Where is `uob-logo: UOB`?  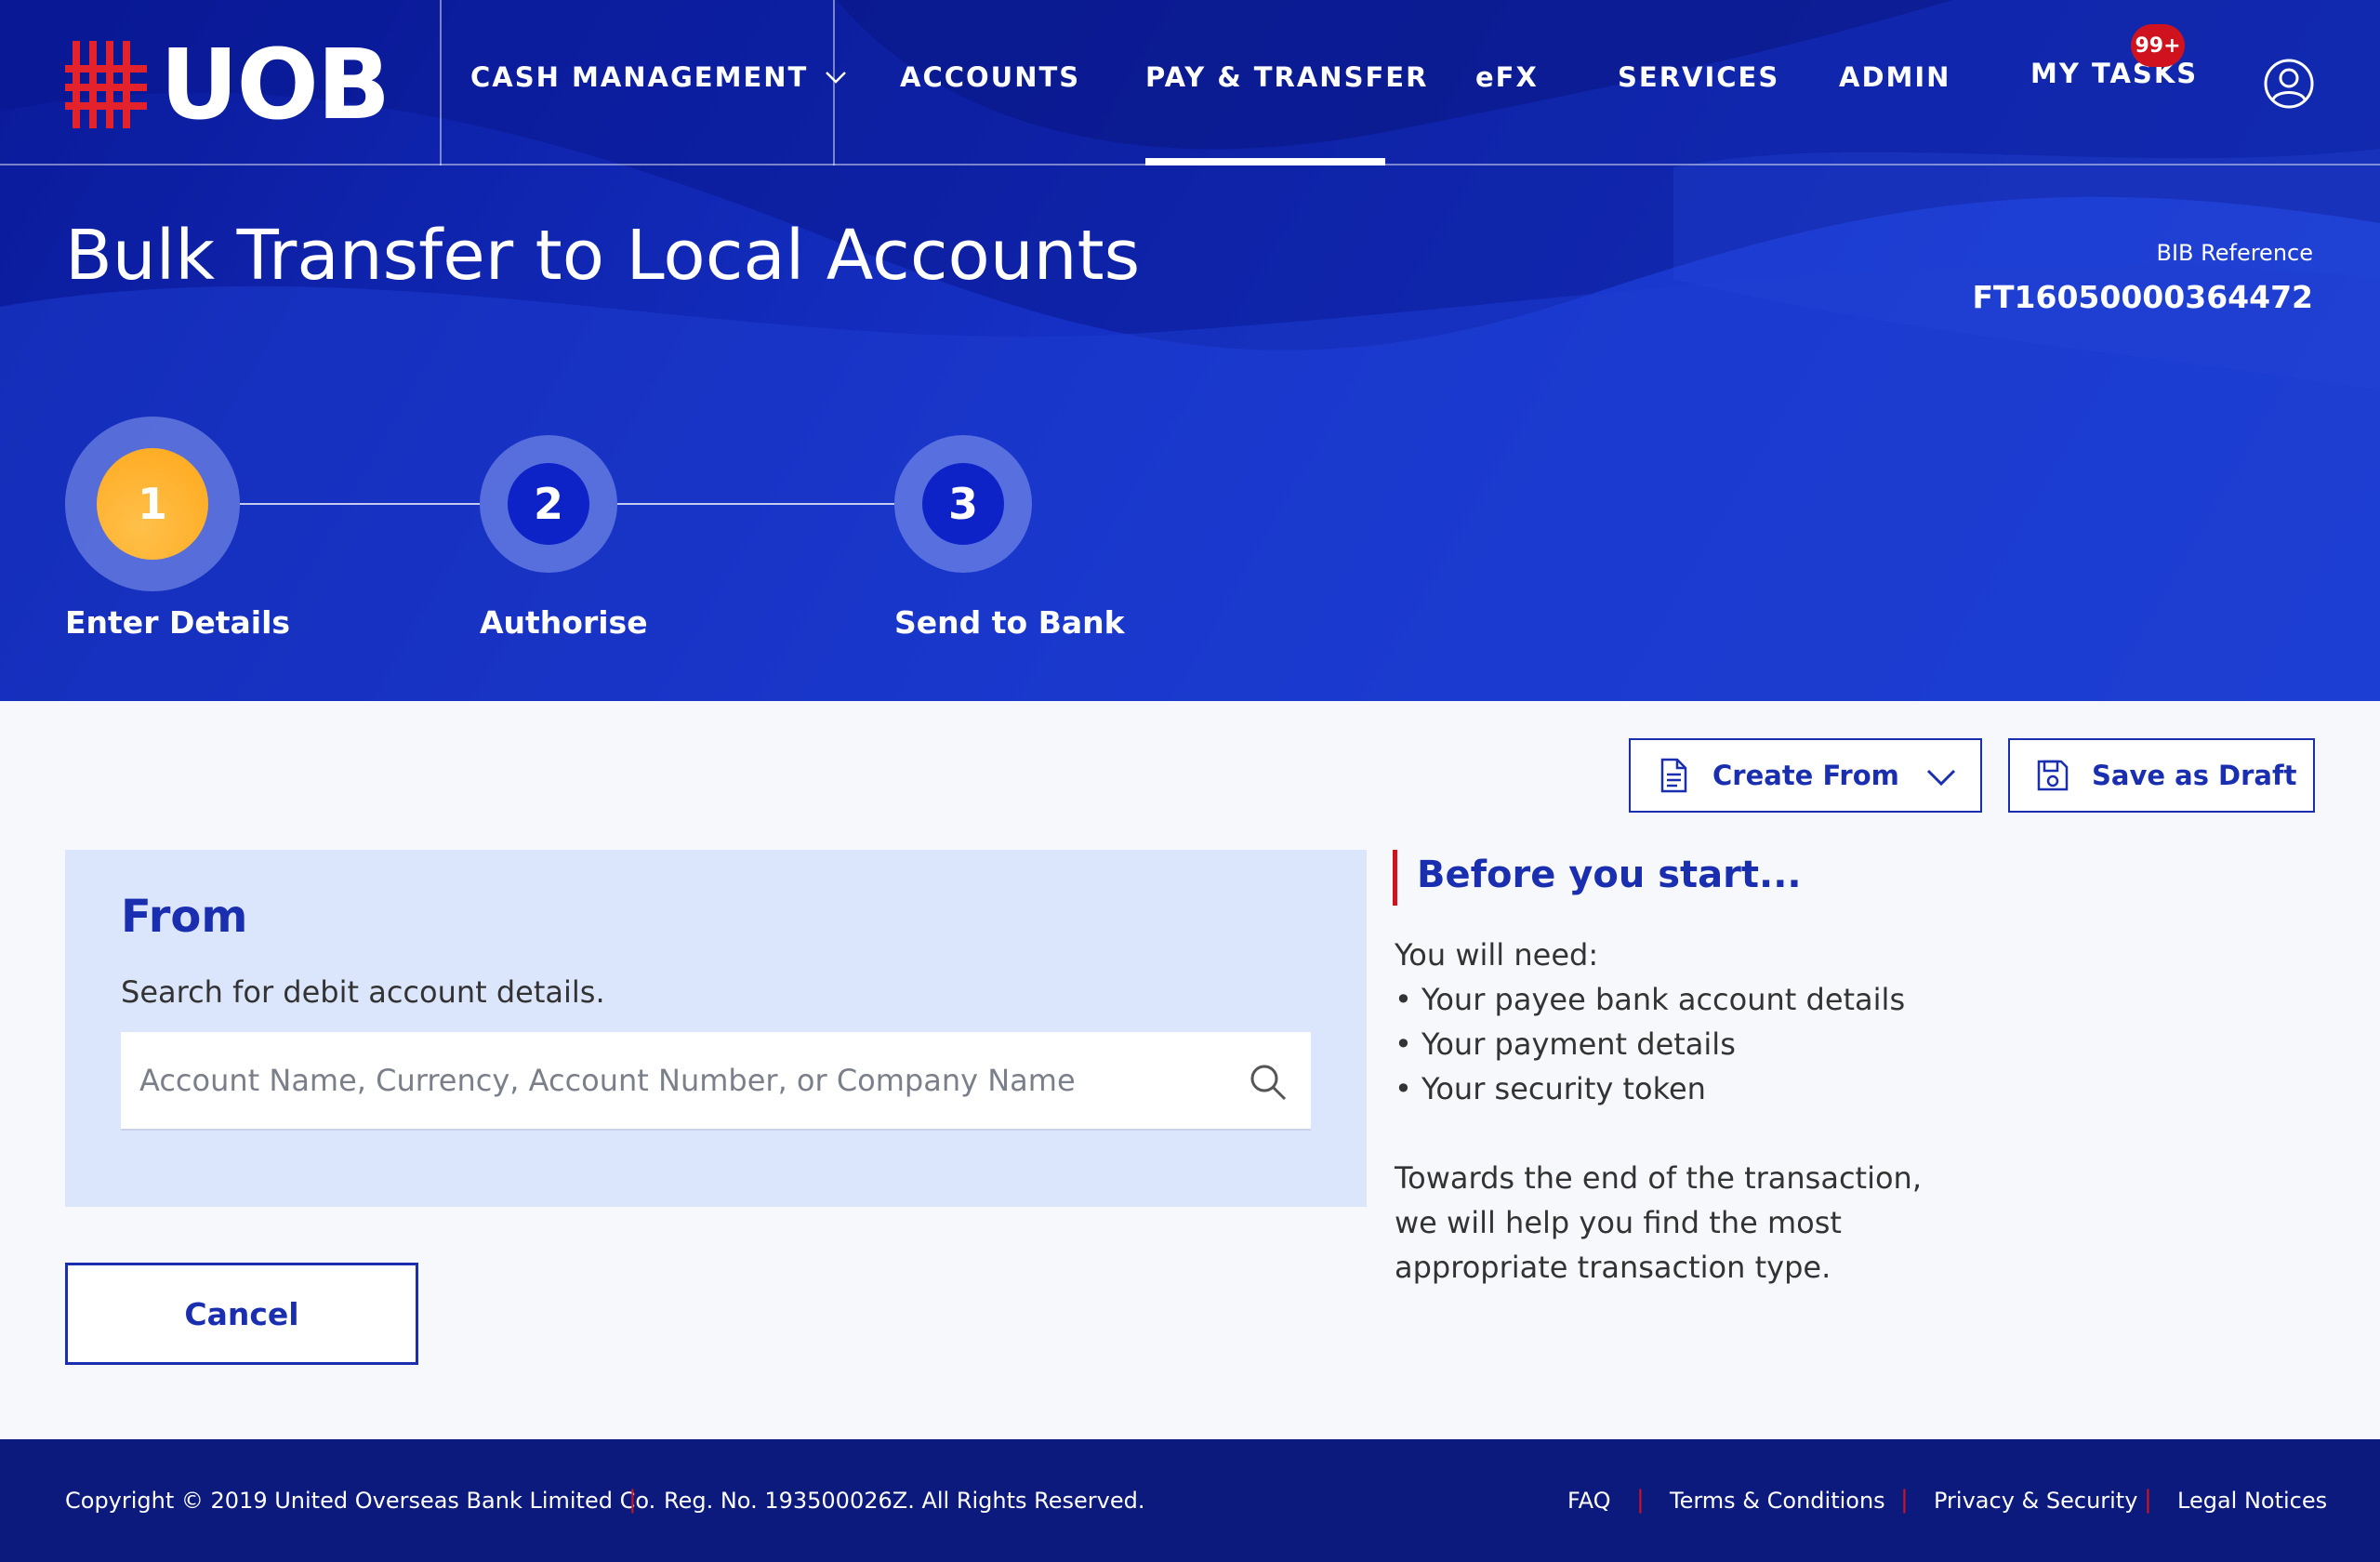
uob-logo: UOB is located at coordinates (227, 84).